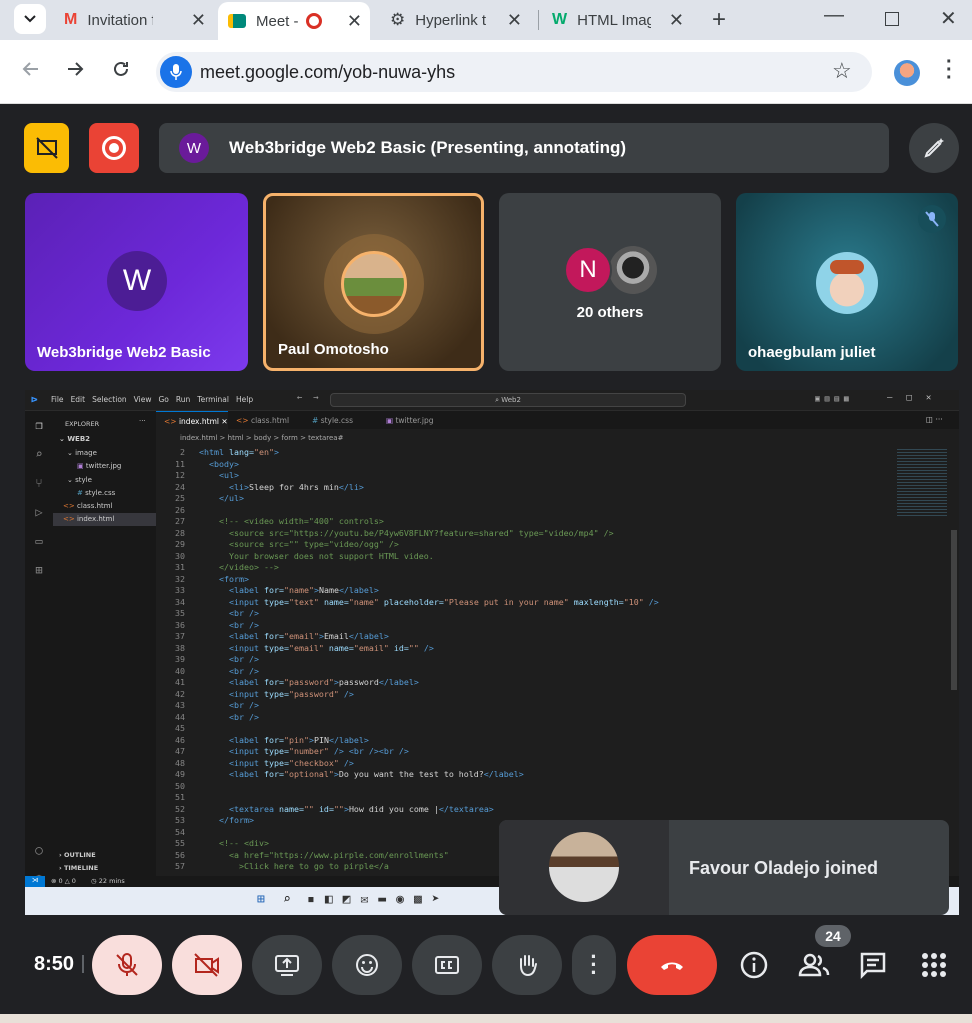 Image resolution: width=972 pixels, height=1023 pixels. Describe the element at coordinates (57, 399) in the screenshot. I see `menu-file: File` at that location.